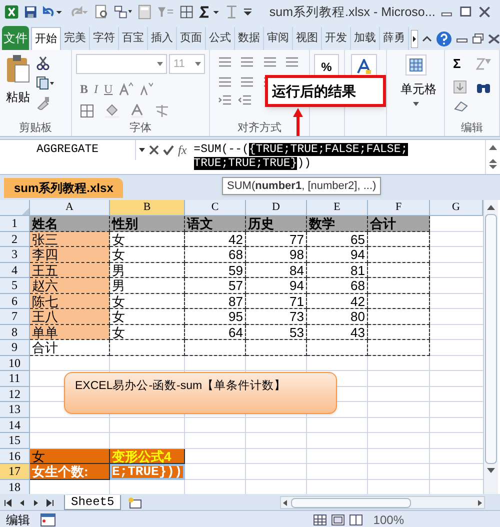  What do you see at coordinates (70, 208) in the screenshot?
I see `column-header: A` at bounding box center [70, 208].